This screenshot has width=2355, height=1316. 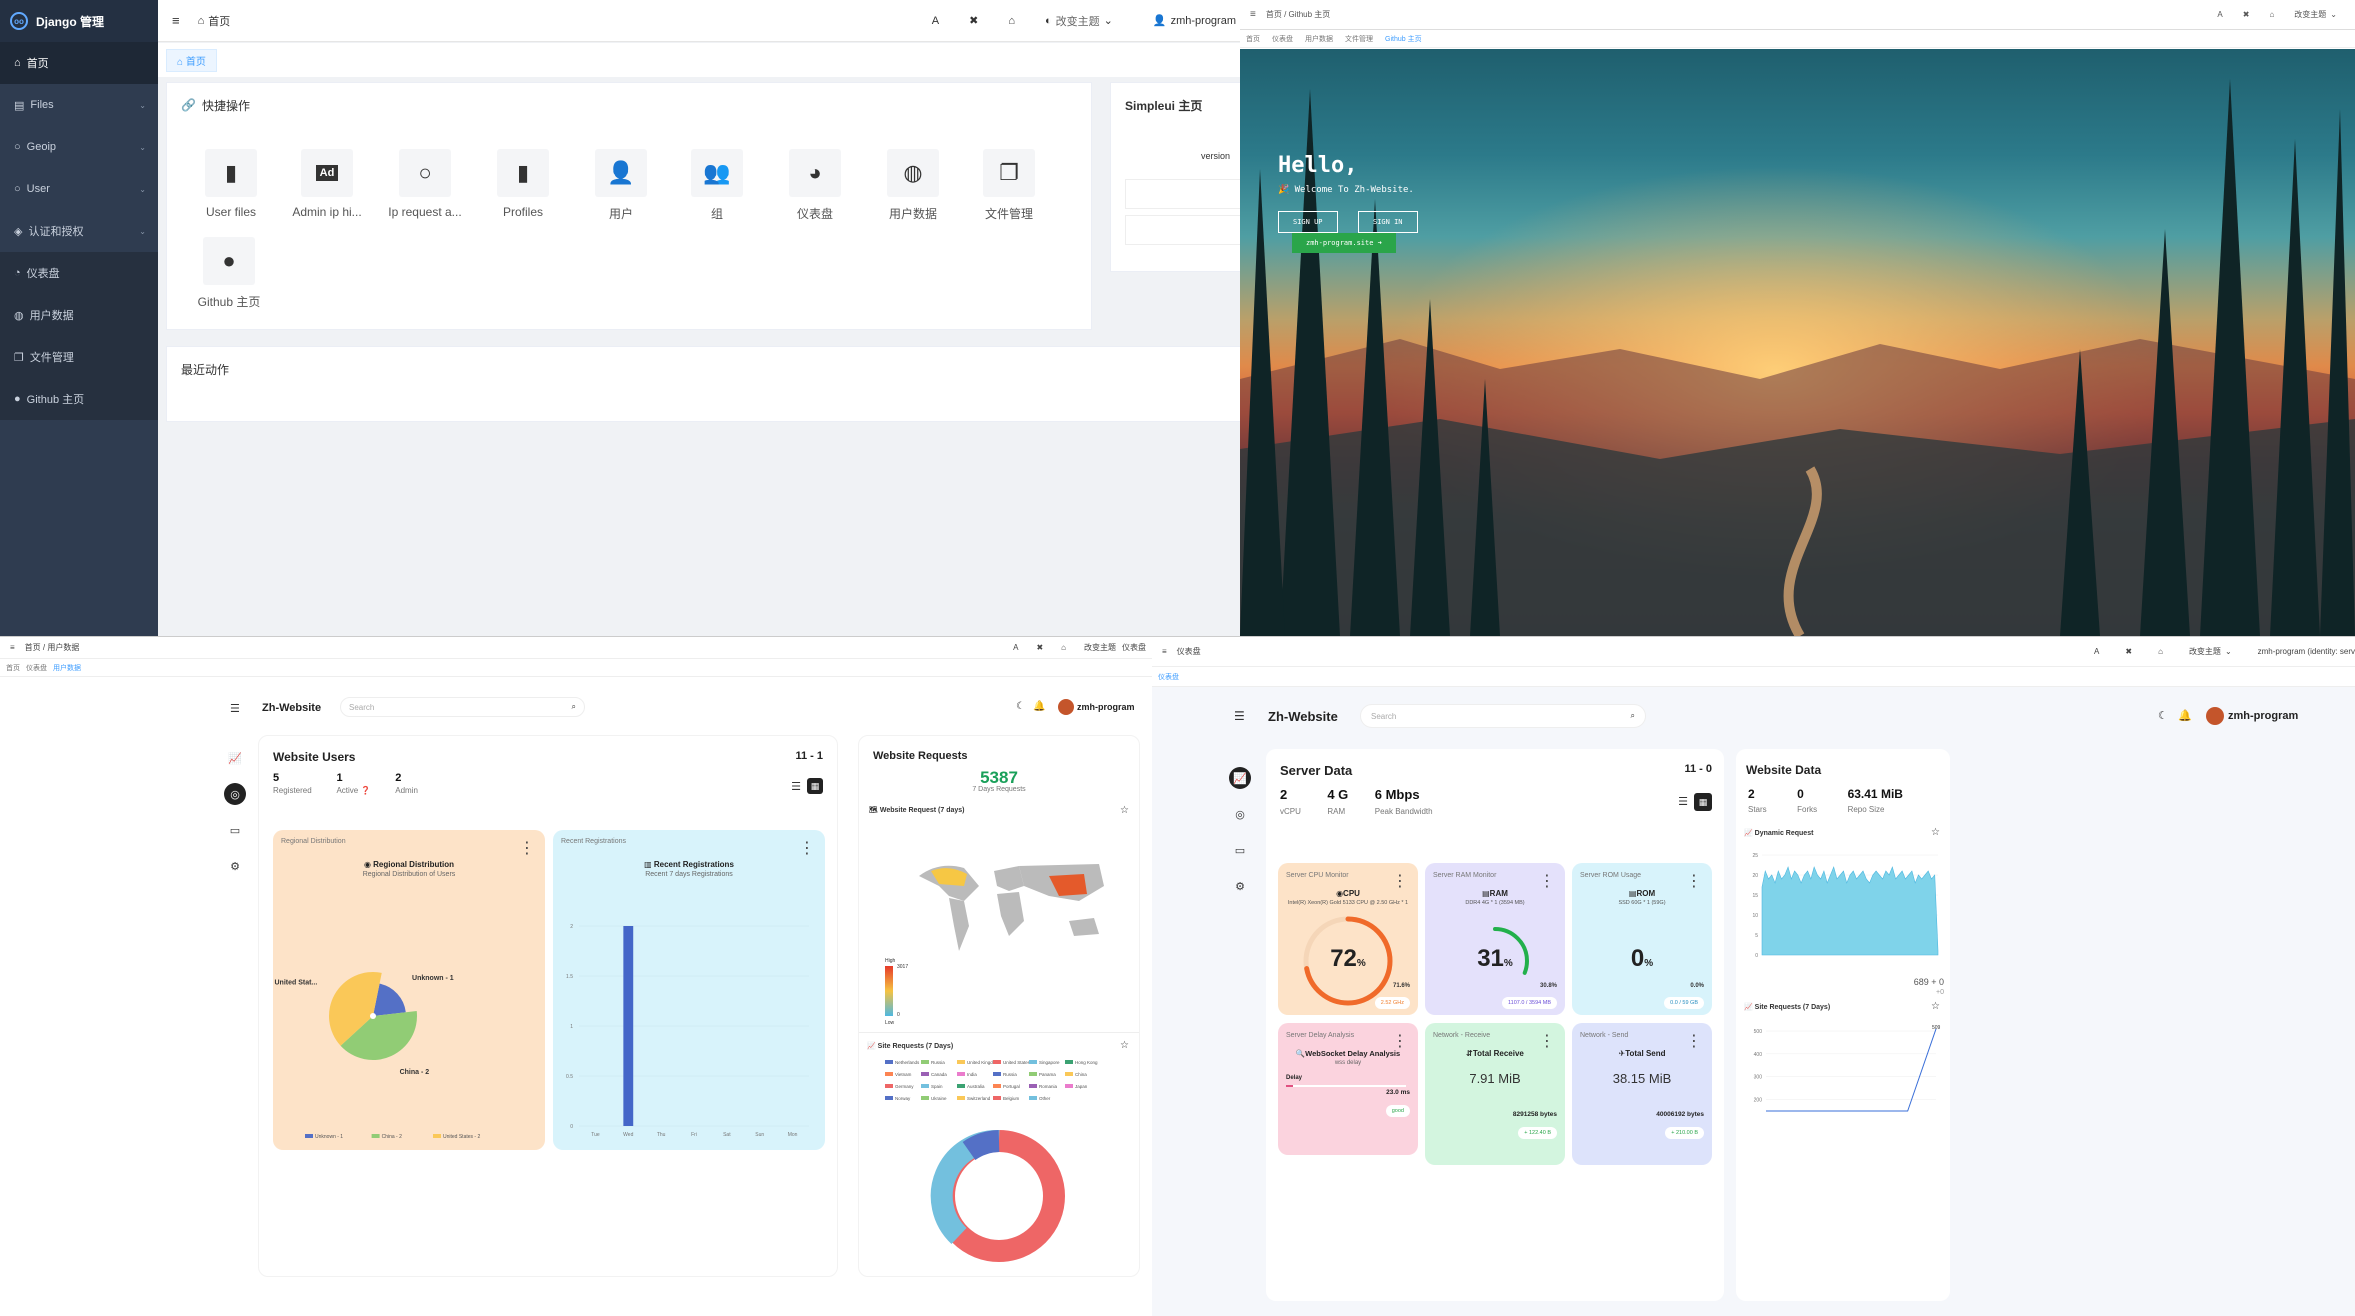 What do you see at coordinates (975, 1062) in the screenshot?
I see `legend-item: United Kingdom` at bounding box center [975, 1062].